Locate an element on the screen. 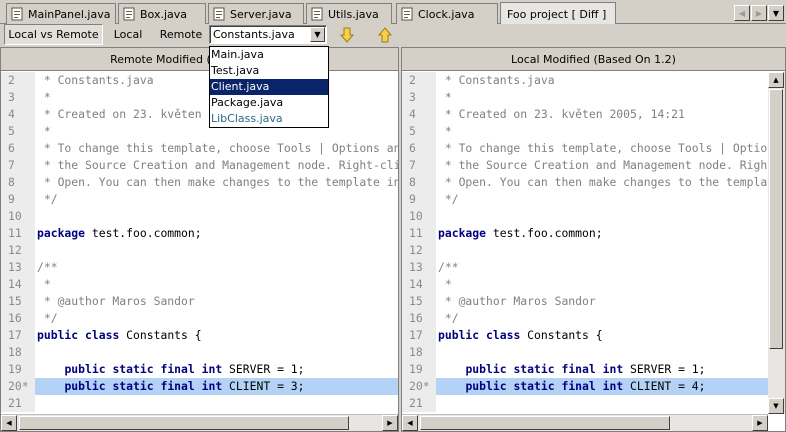 Image resolution: width=786 pixels, height=432 pixels. tab-label: MainPanel.java is located at coordinates (69, 14).